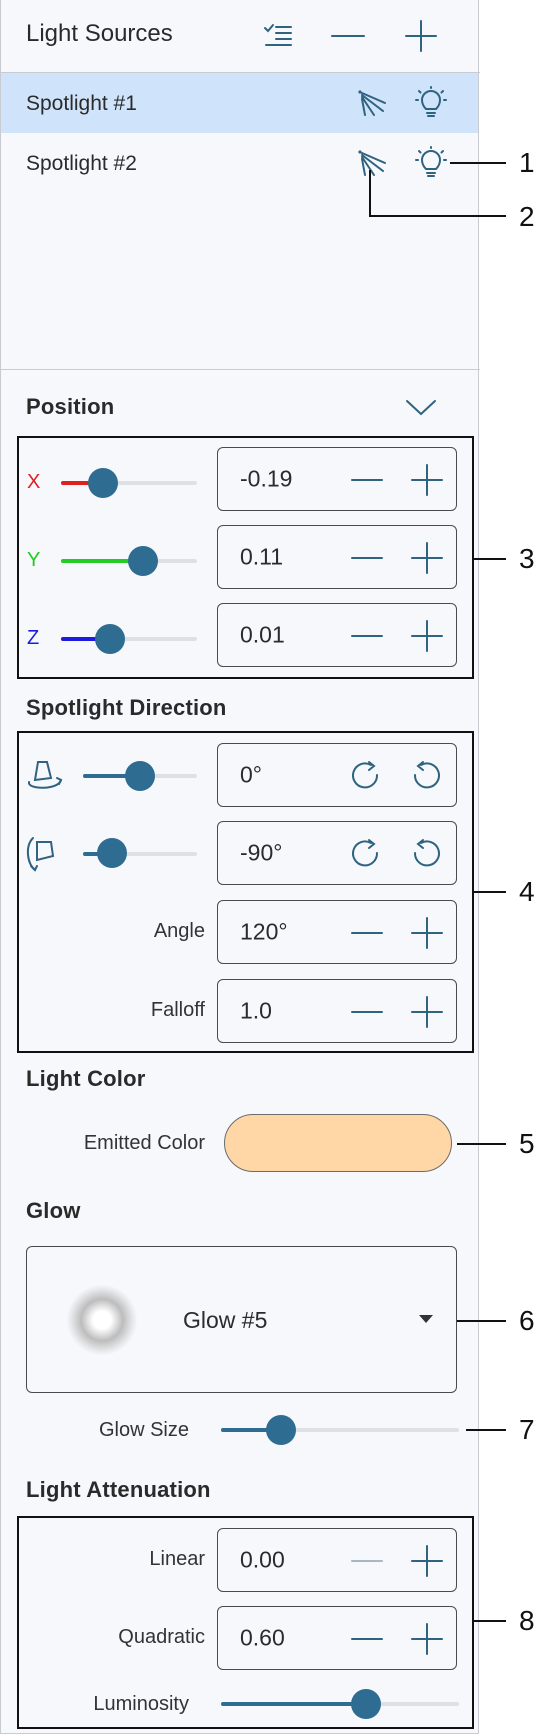 The height and width of the screenshot is (1736, 538). Describe the element at coordinates (427, 558) in the screenshot. I see `axis-y-increment-button` at that location.